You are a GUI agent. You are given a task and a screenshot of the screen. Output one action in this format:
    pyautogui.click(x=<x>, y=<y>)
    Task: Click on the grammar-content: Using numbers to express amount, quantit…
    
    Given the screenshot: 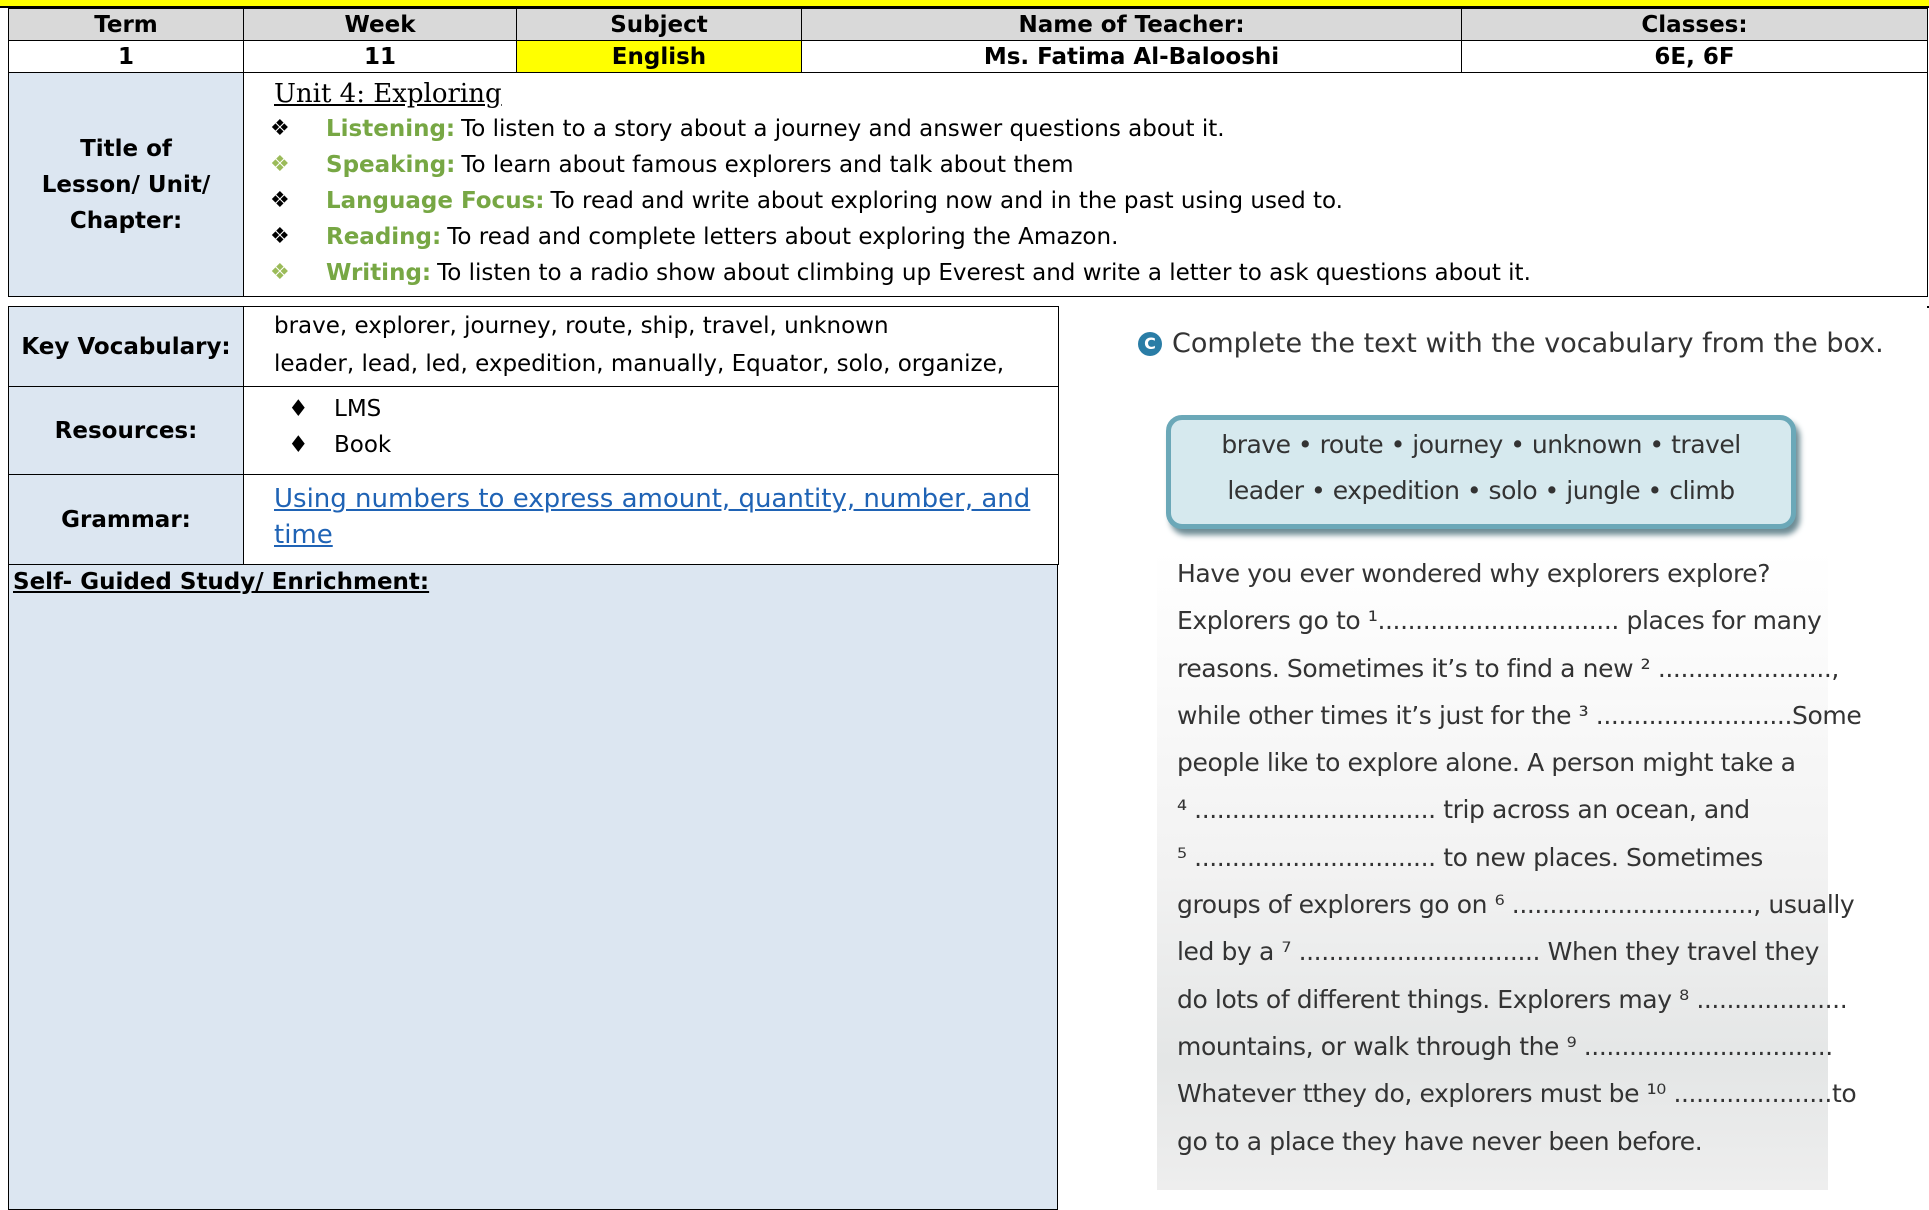 What is the action you would take?
    pyautogui.click(x=651, y=519)
    